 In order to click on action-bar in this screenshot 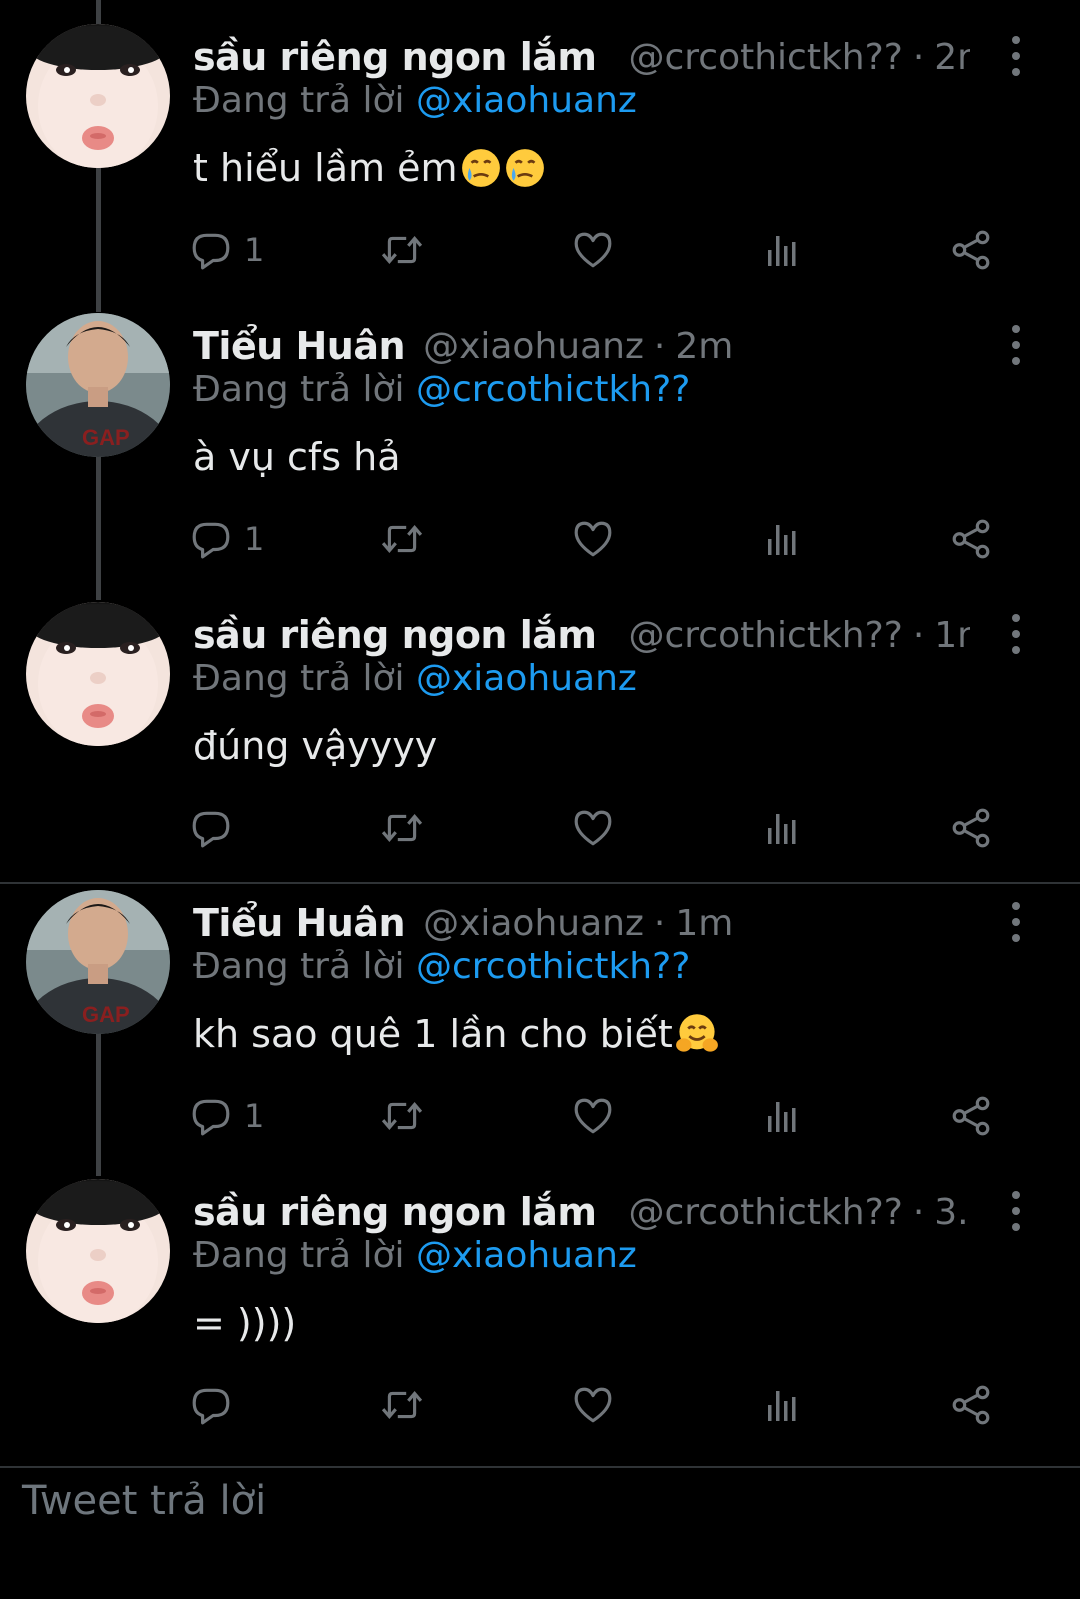, I will do `click(610, 828)`.